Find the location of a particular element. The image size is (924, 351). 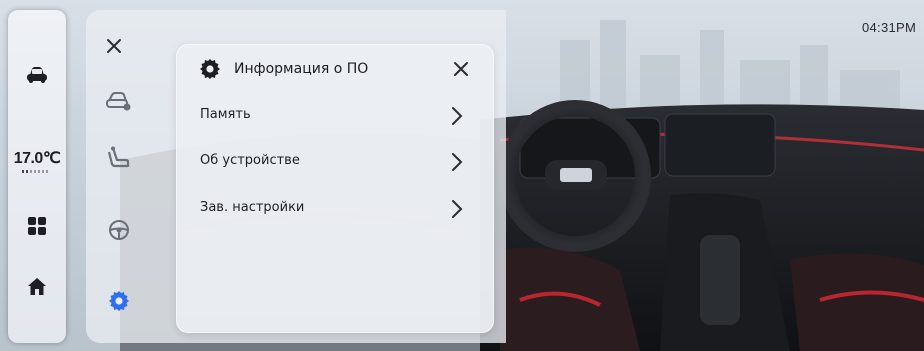

menu-item-label: Память is located at coordinates (225, 114).